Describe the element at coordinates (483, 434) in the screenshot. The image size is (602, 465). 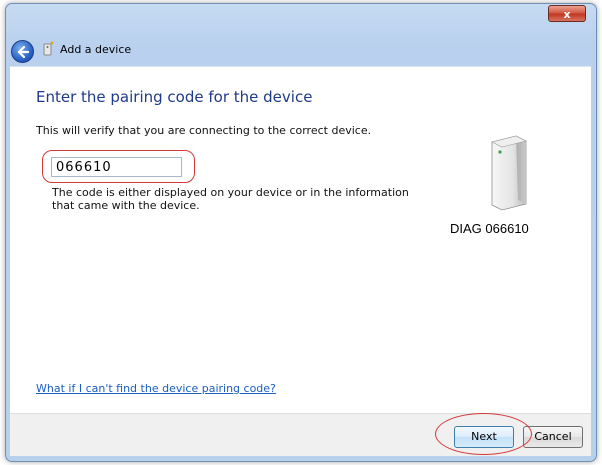
I see `next-highlight-annotation` at that location.